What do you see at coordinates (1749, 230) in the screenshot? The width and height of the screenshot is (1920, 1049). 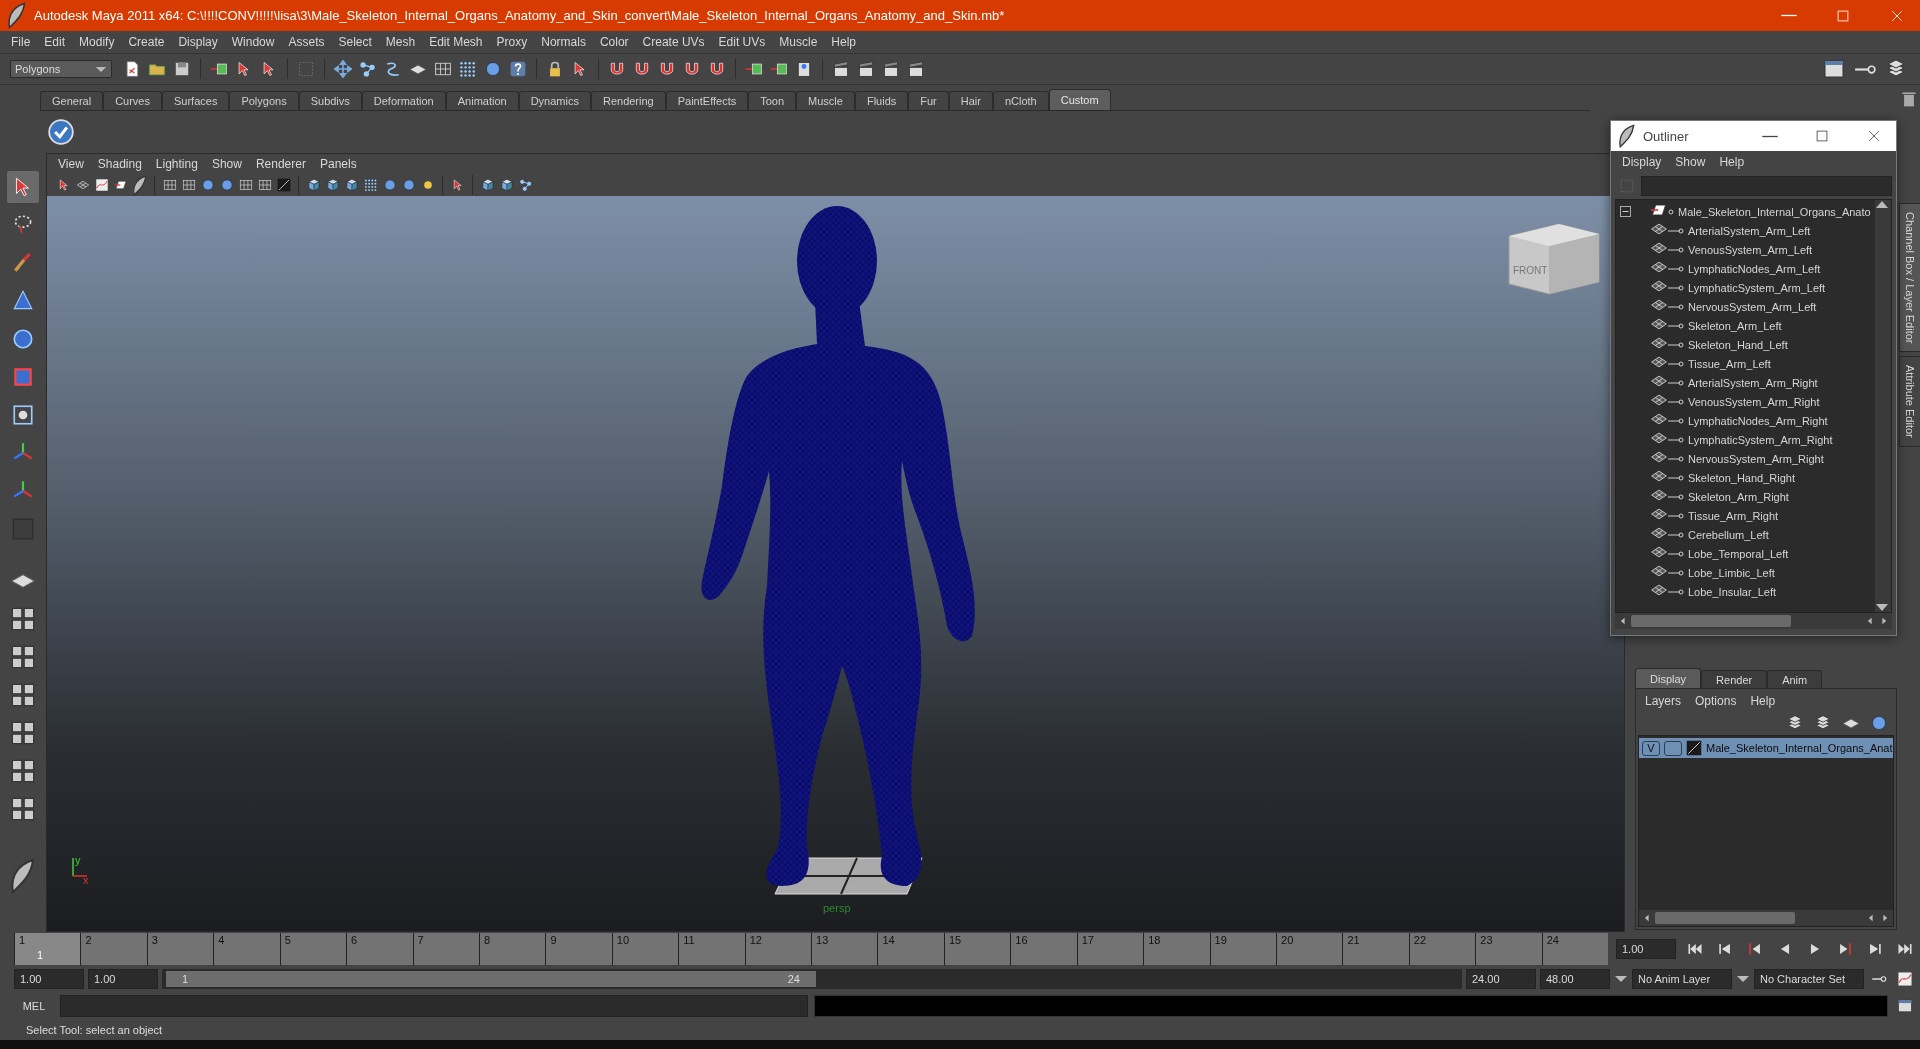 I see `outliner-item: ArterialSystem_Arm_Left` at bounding box center [1749, 230].